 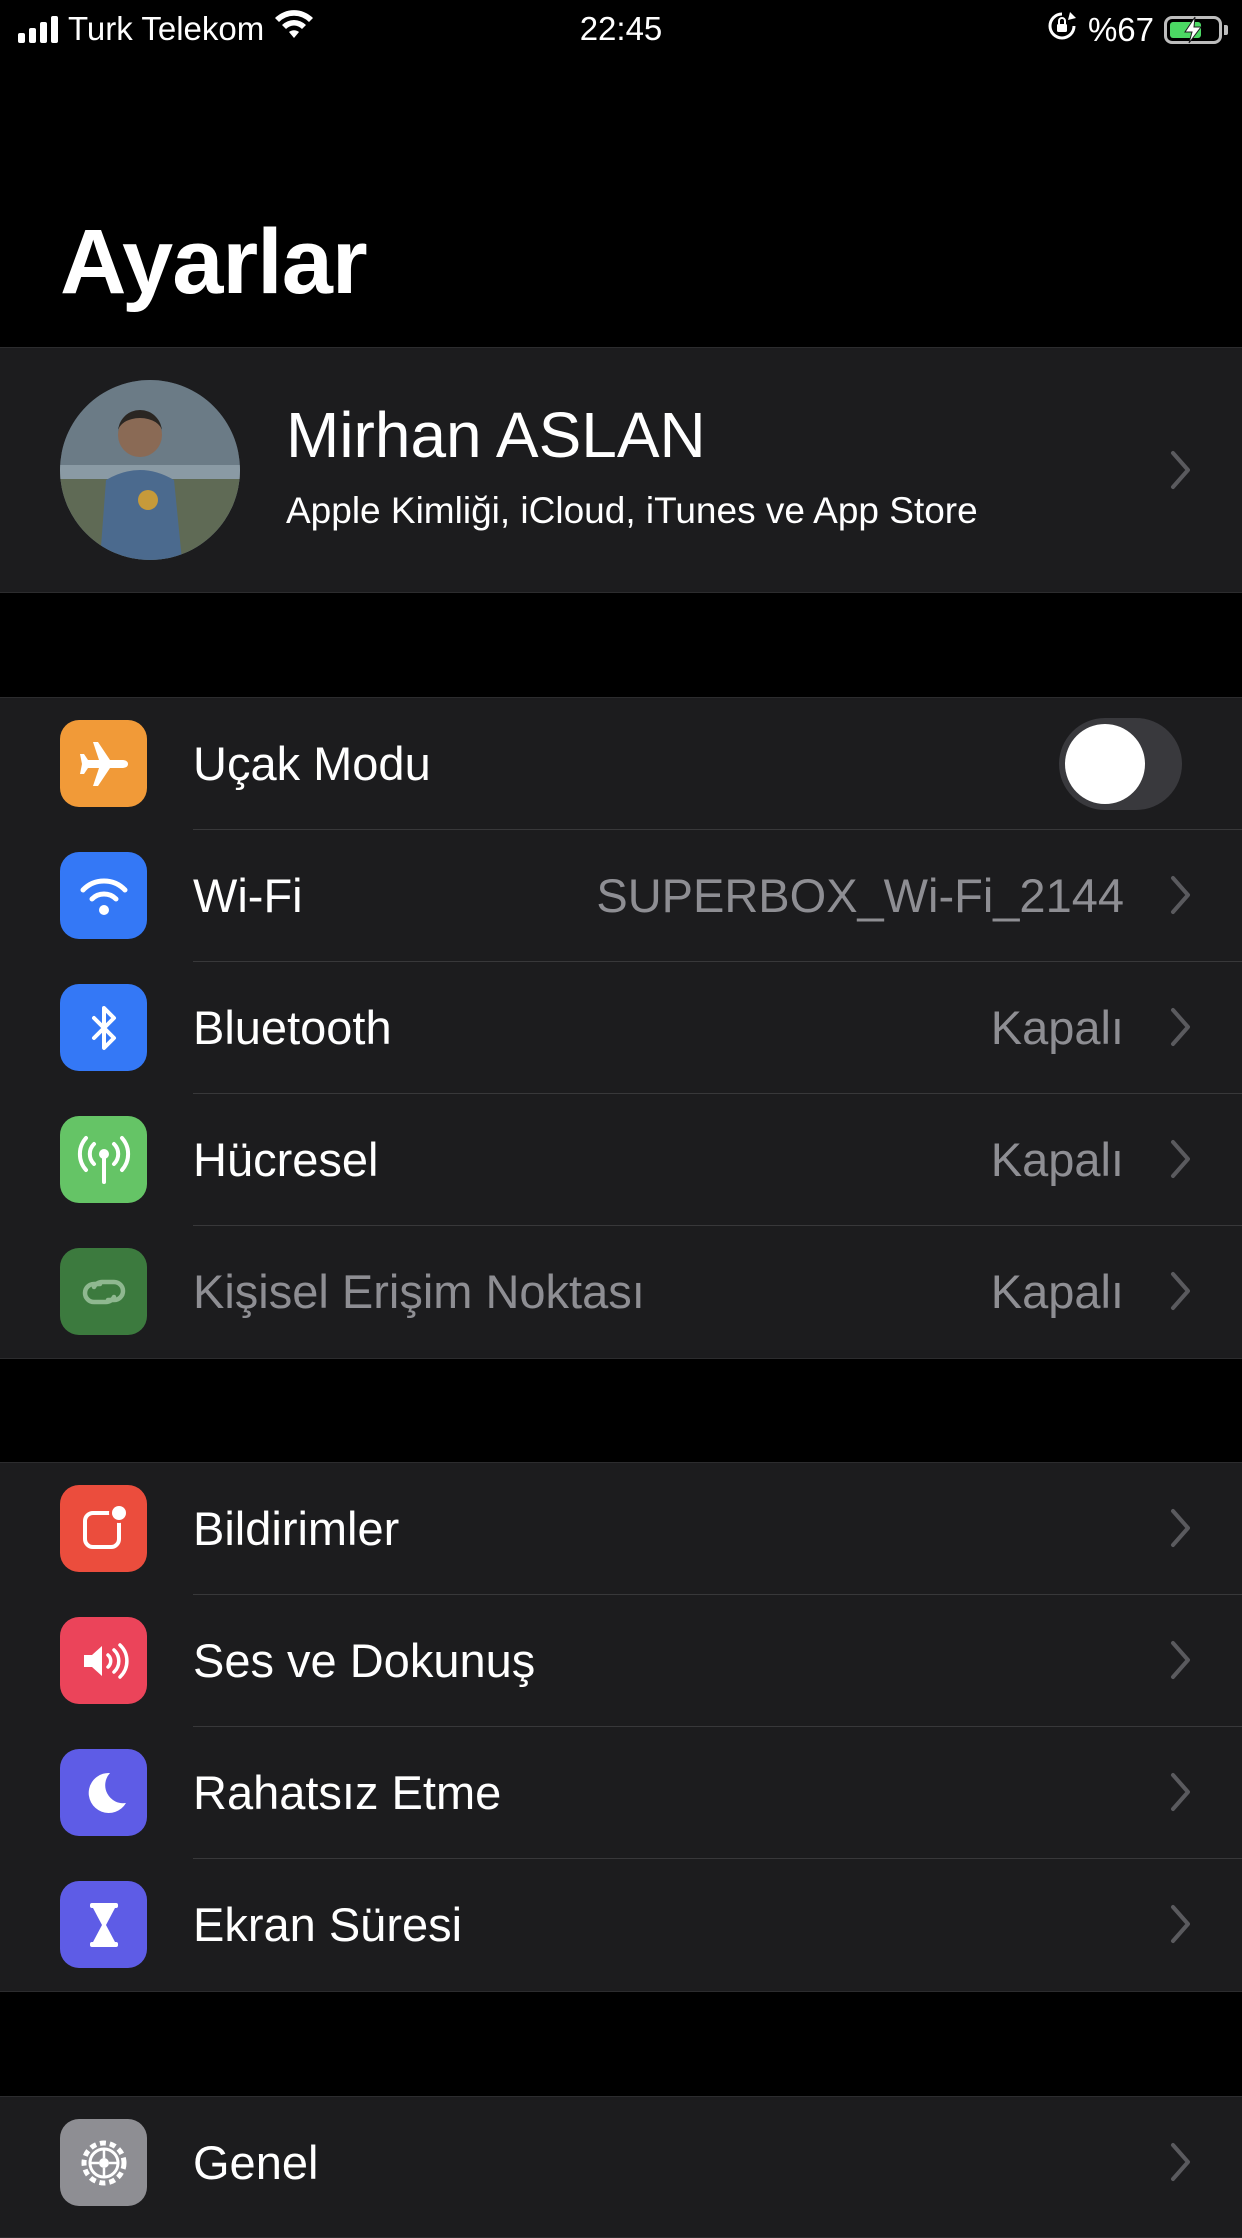 What do you see at coordinates (621, 1529) in the screenshot?
I see `notifications-row: Bildirimler` at bounding box center [621, 1529].